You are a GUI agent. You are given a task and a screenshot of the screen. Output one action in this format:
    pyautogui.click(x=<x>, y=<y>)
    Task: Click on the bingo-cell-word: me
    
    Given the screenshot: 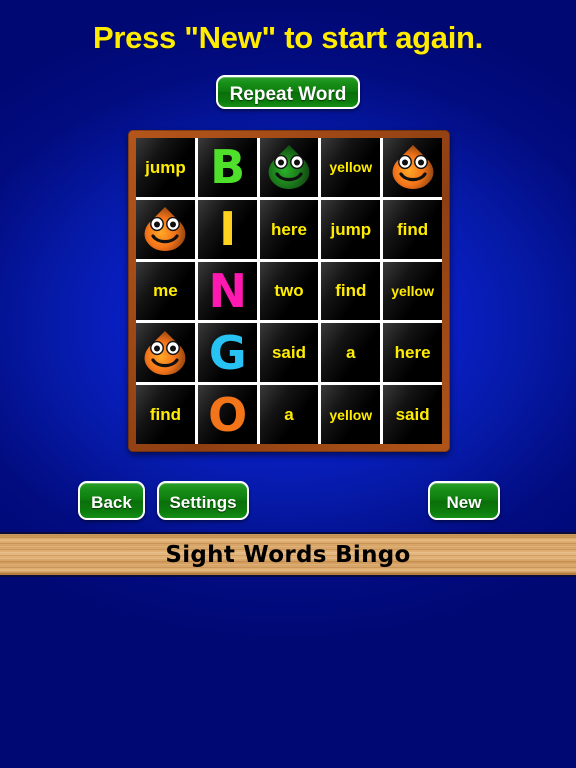 What is the action you would take?
    pyautogui.click(x=165, y=291)
    